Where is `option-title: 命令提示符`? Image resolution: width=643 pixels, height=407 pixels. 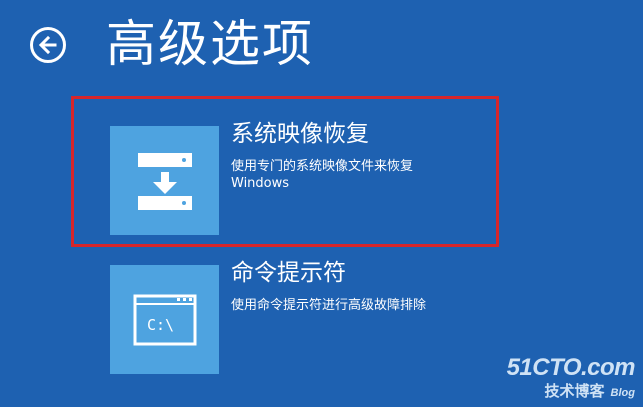 option-title: 命令提示符 is located at coordinates (288, 273).